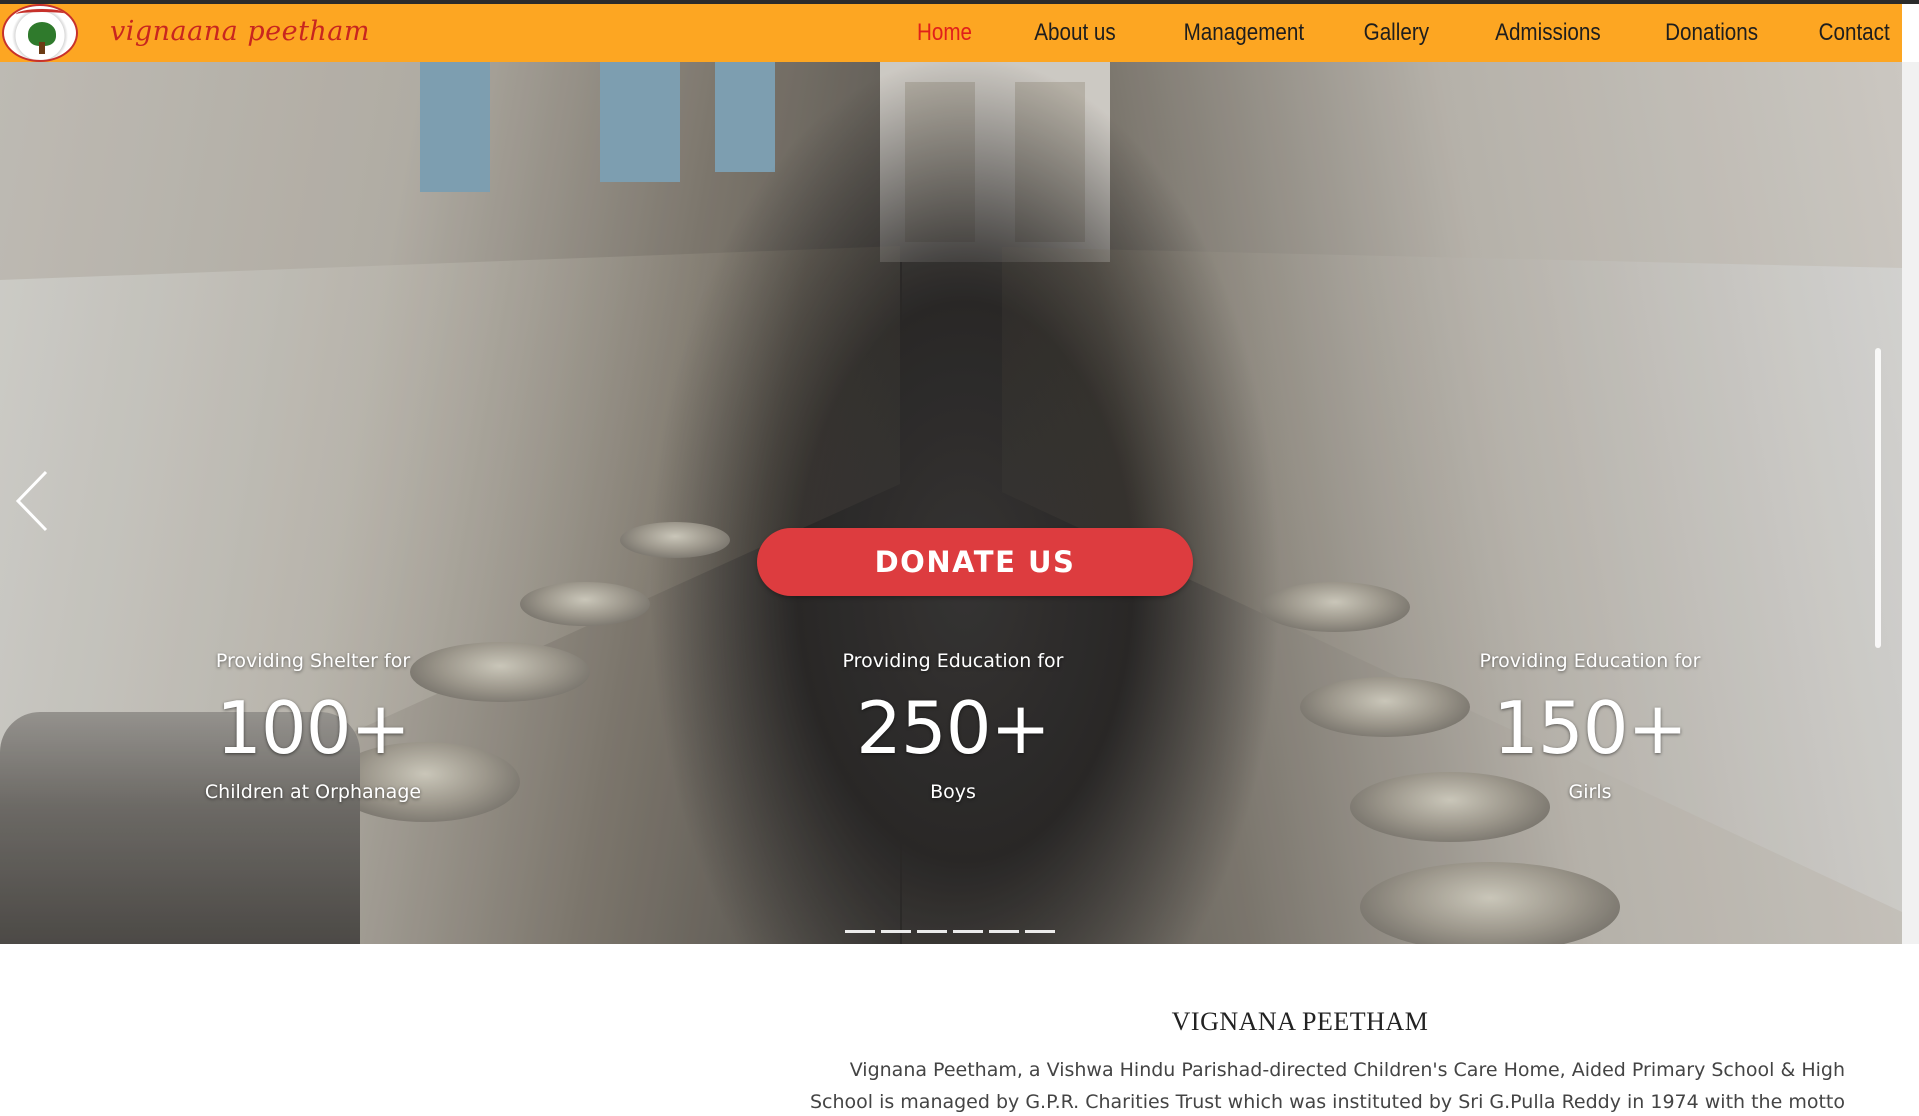  What do you see at coordinates (1300, 1021) in the screenshot?
I see `about-title: VIGNANA PEETHAM` at bounding box center [1300, 1021].